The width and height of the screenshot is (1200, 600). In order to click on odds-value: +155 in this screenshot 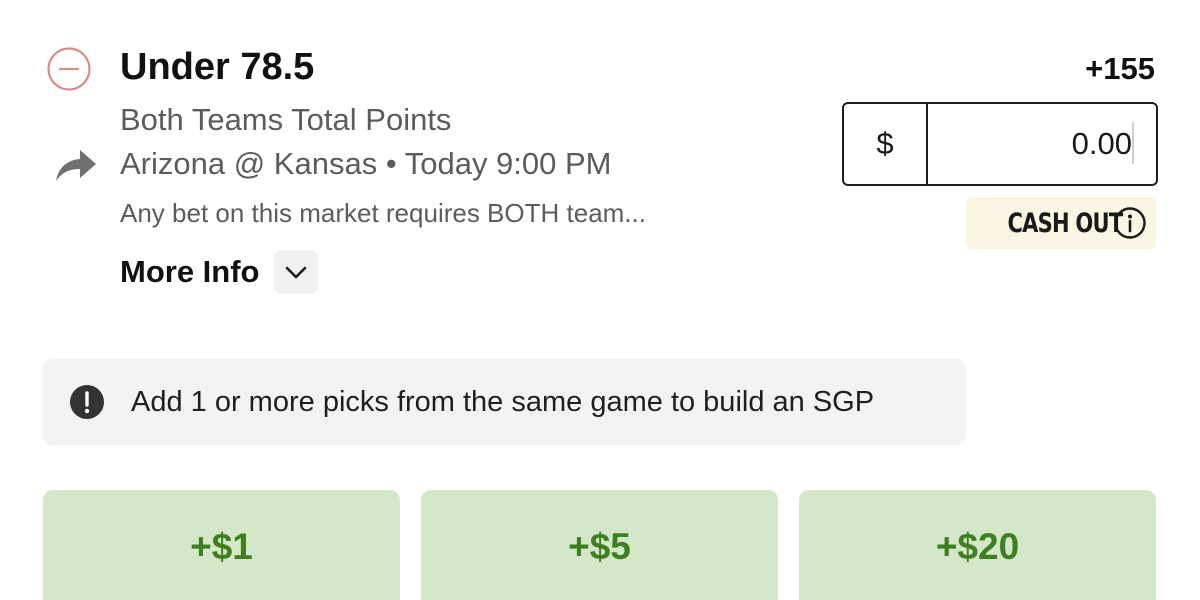, I will do `click(1120, 68)`.